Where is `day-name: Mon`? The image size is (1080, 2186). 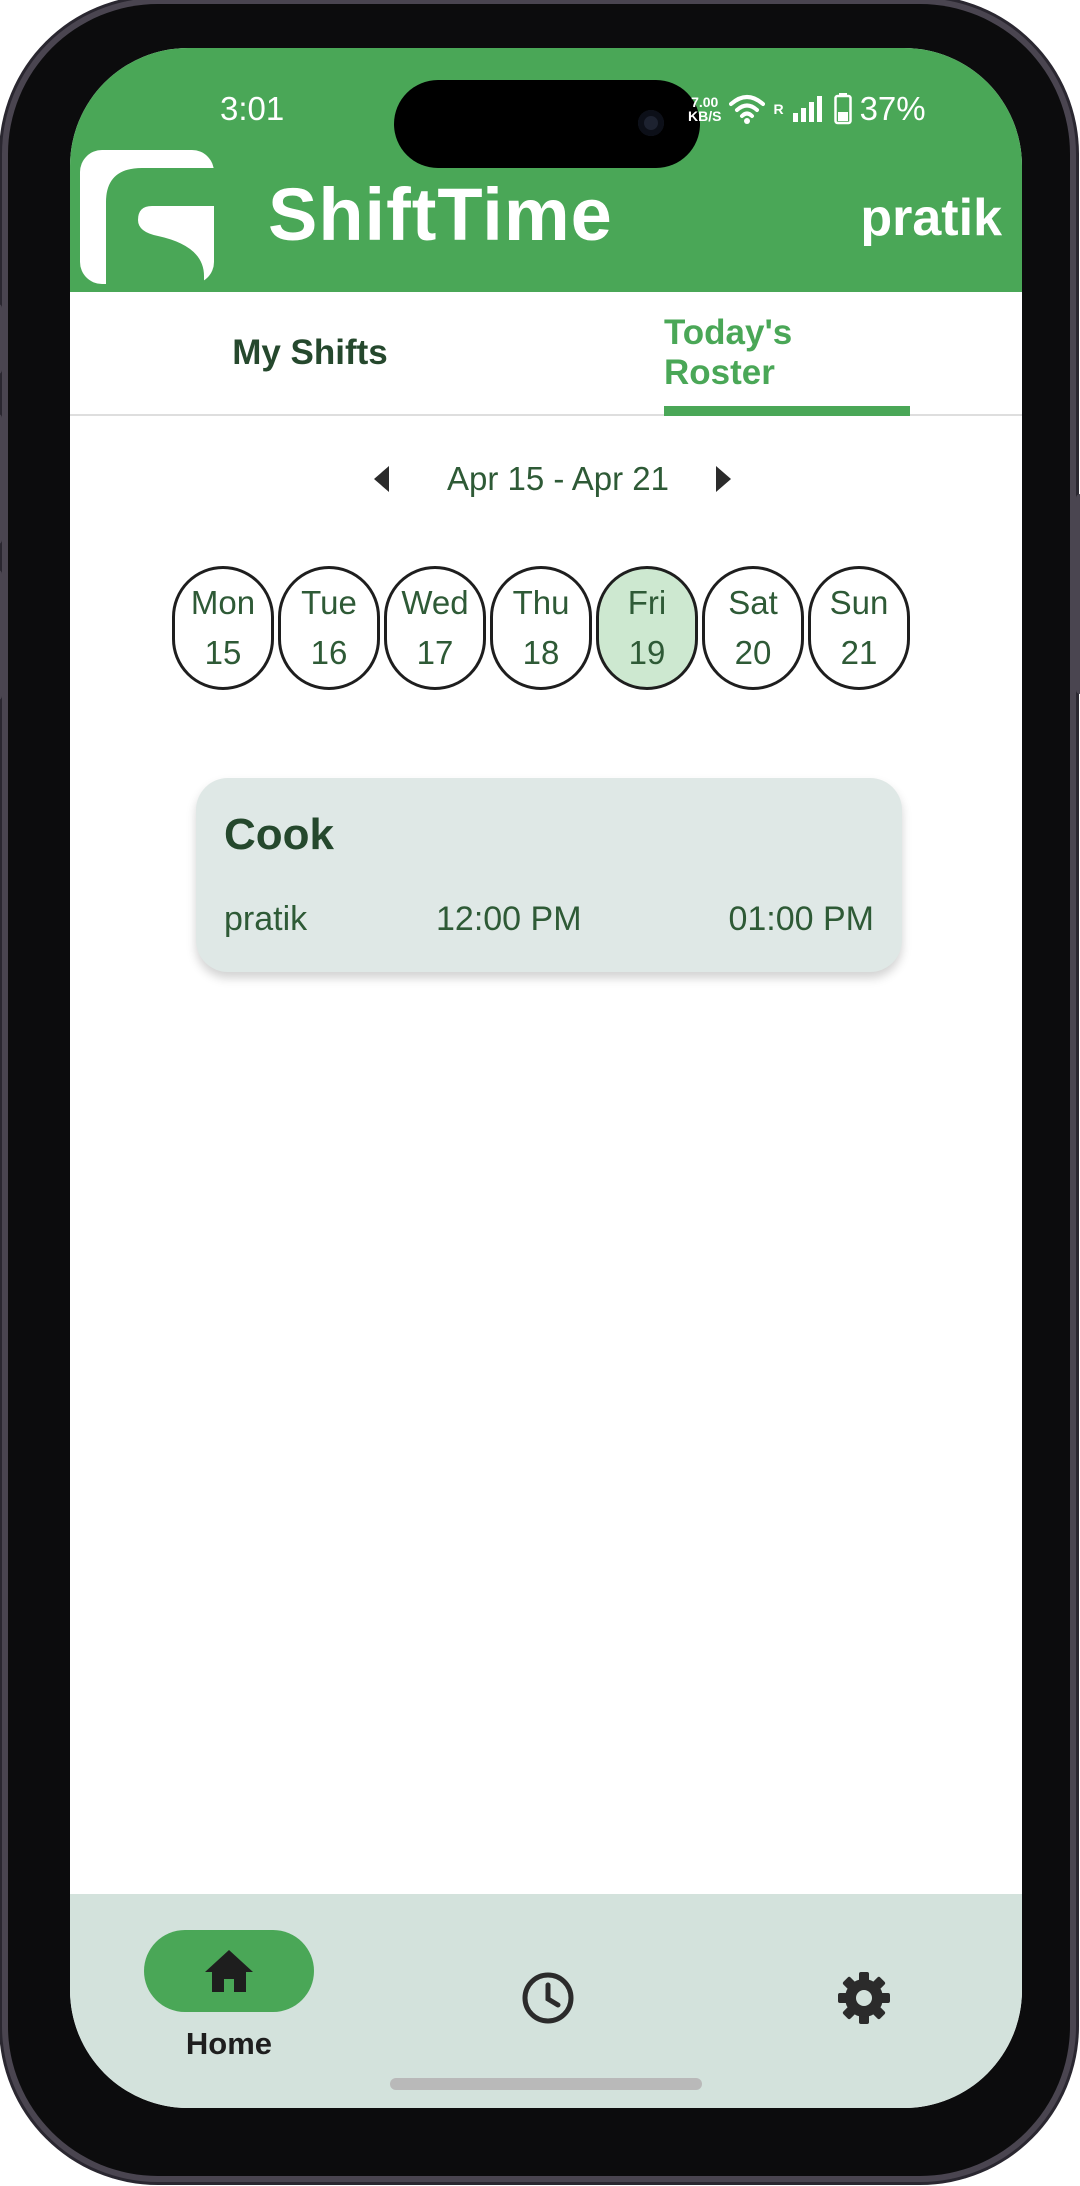
day-name: Mon is located at coordinates (223, 602).